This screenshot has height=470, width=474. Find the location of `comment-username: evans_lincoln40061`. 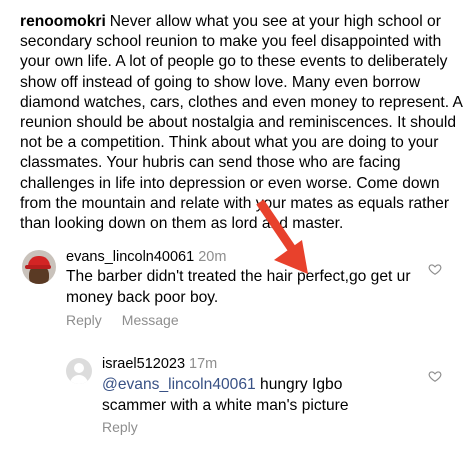

comment-username: evans_lincoln40061 is located at coordinates (130, 257).